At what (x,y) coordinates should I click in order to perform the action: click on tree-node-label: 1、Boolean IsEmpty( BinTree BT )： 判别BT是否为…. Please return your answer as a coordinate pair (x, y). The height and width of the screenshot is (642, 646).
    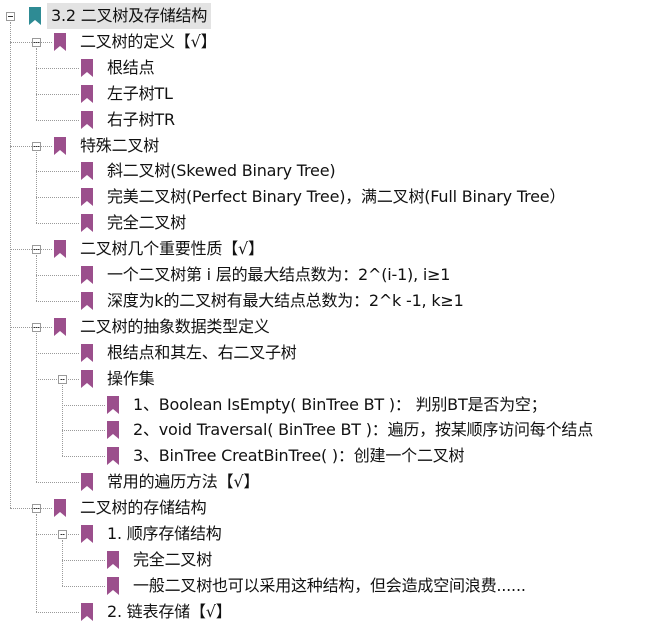
    Looking at the image, I should click on (340, 404).